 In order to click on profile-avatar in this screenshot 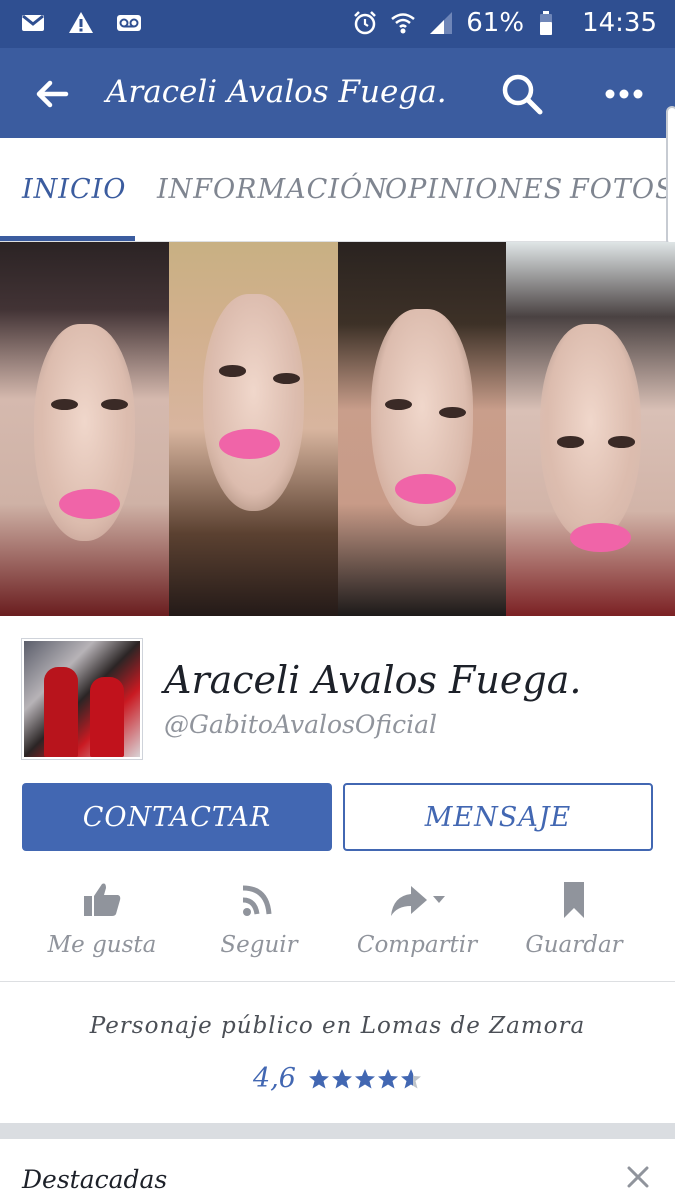, I will do `click(82, 699)`.